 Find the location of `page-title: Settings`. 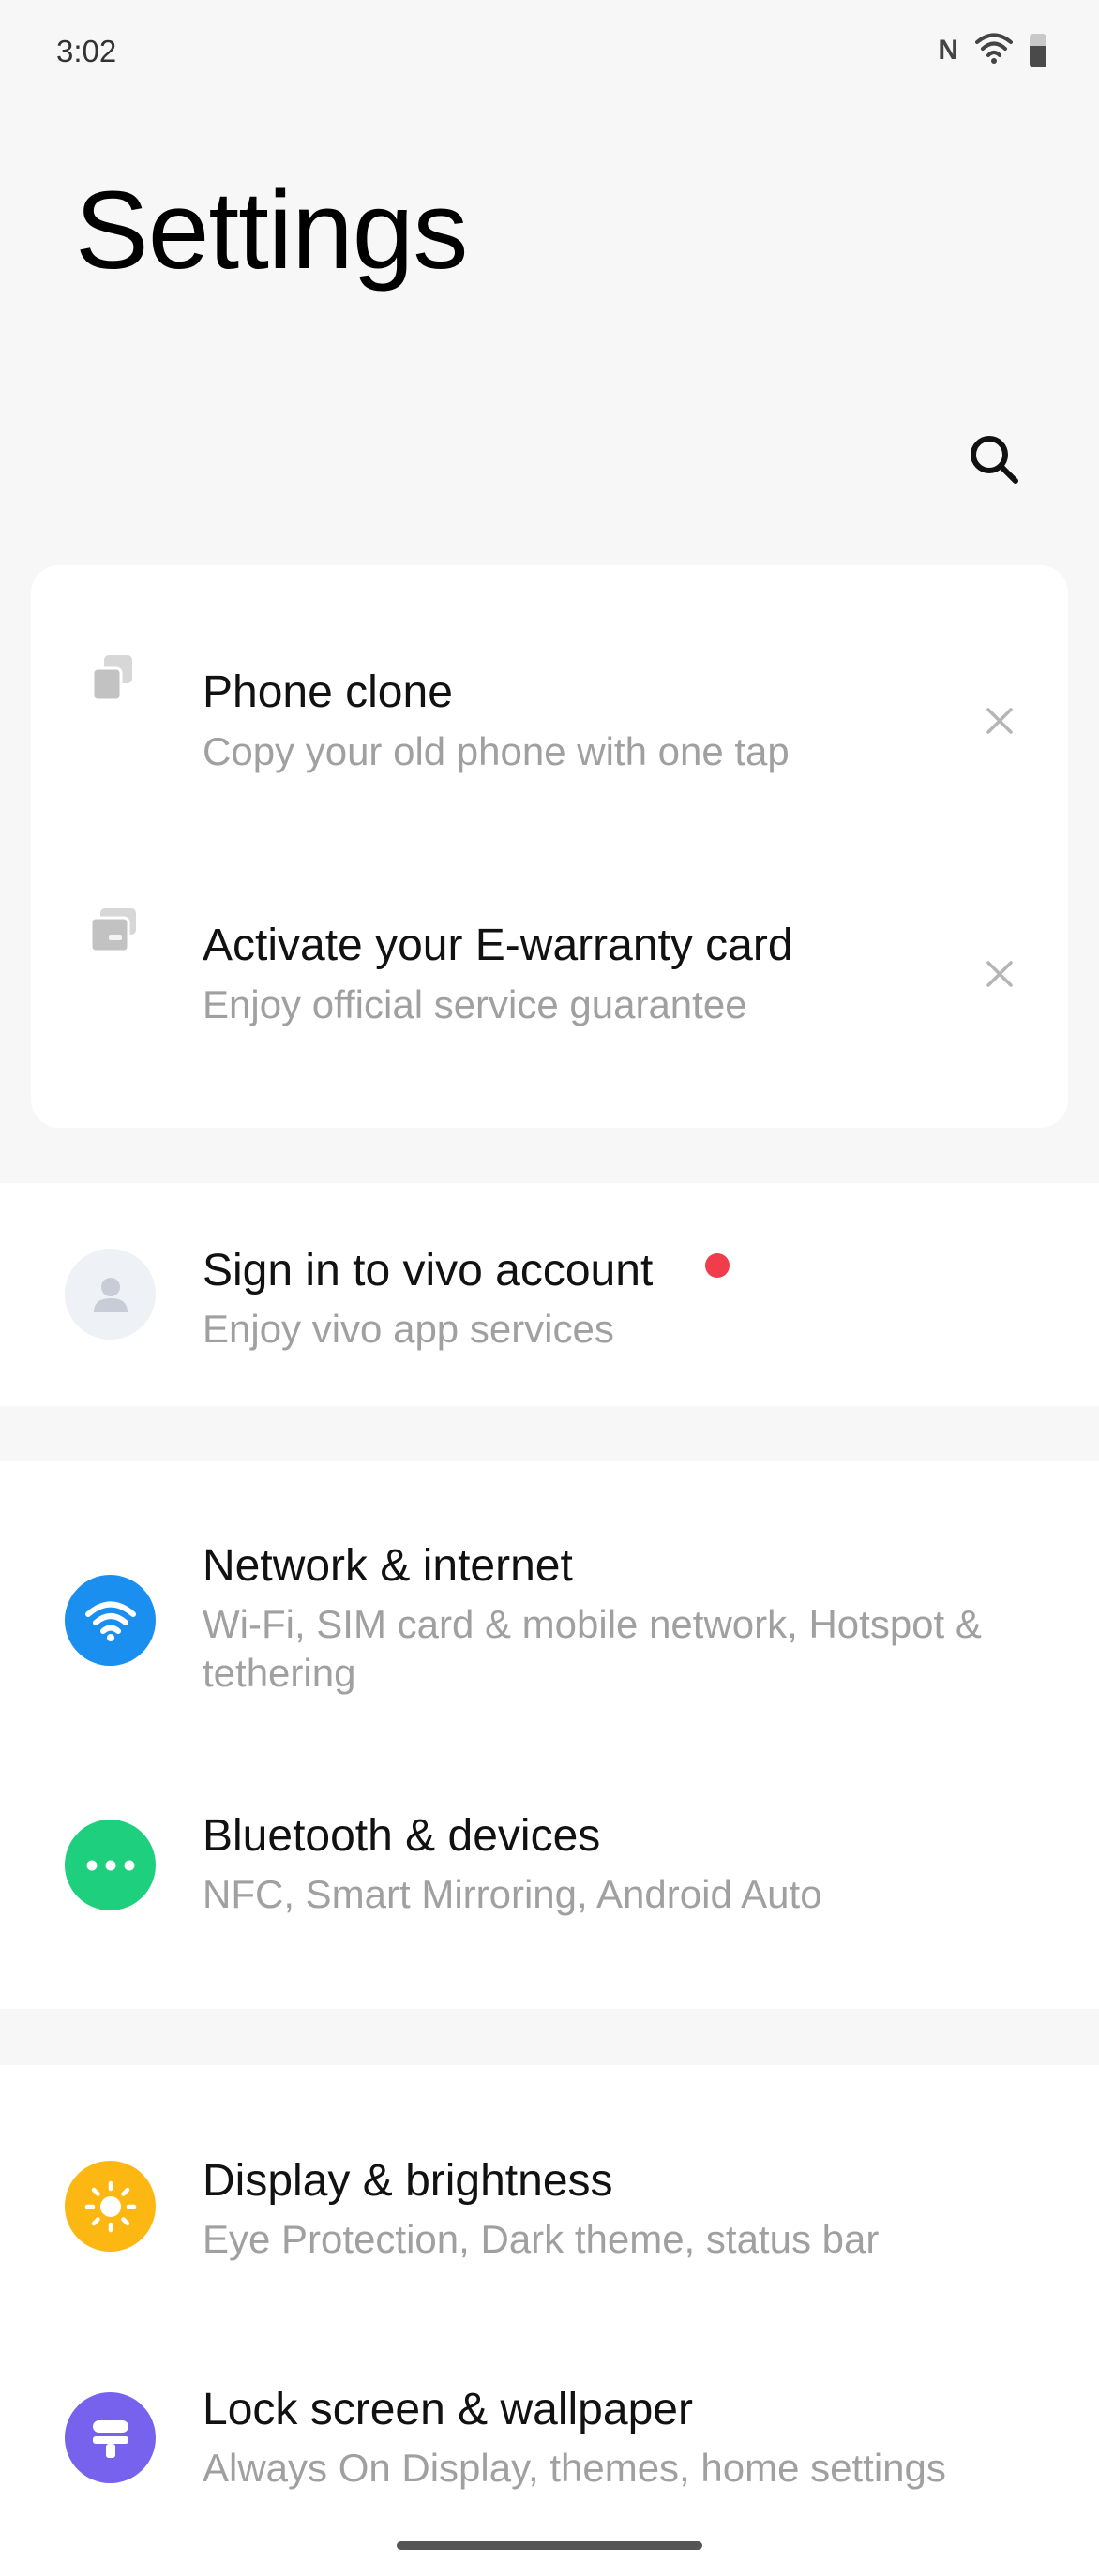

page-title: Settings is located at coordinates (271, 231).